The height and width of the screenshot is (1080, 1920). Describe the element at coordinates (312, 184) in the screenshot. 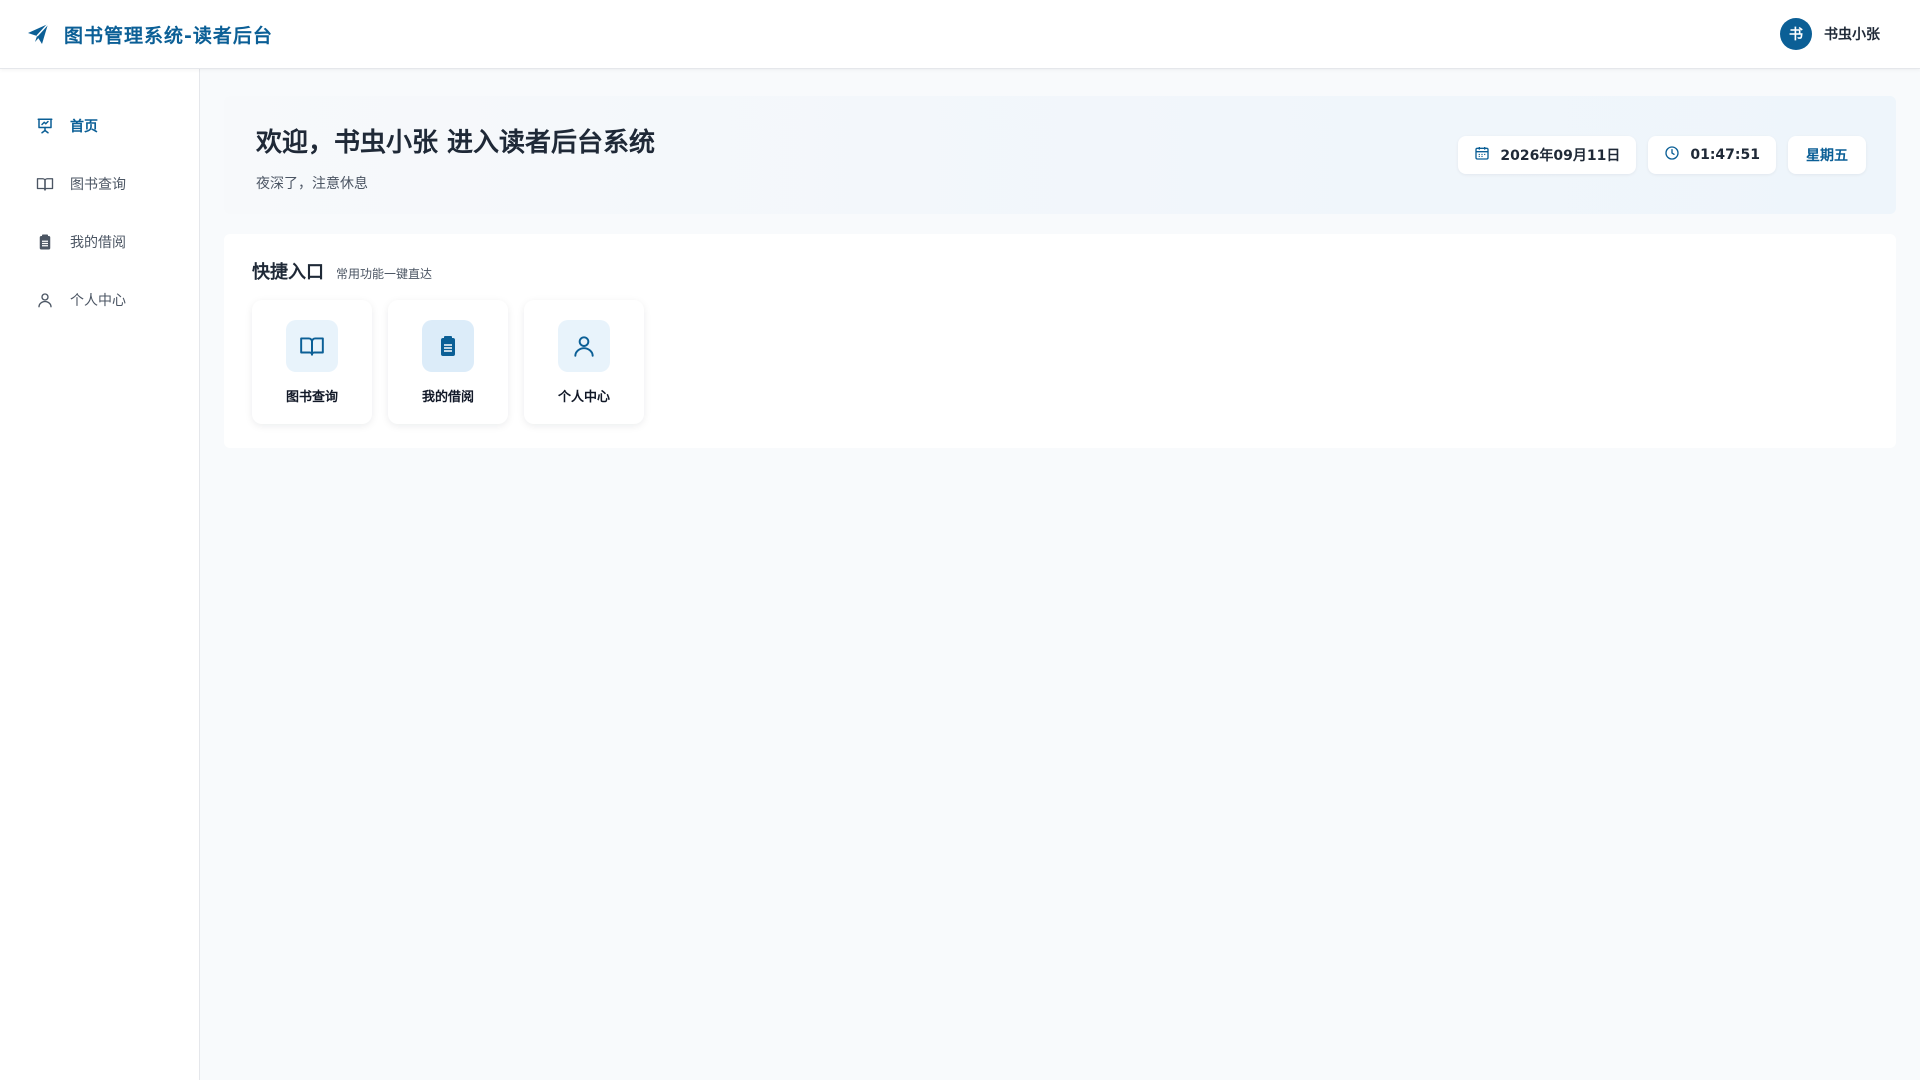

I see `welcome-subtitle: 夜深了，注意休息` at that location.